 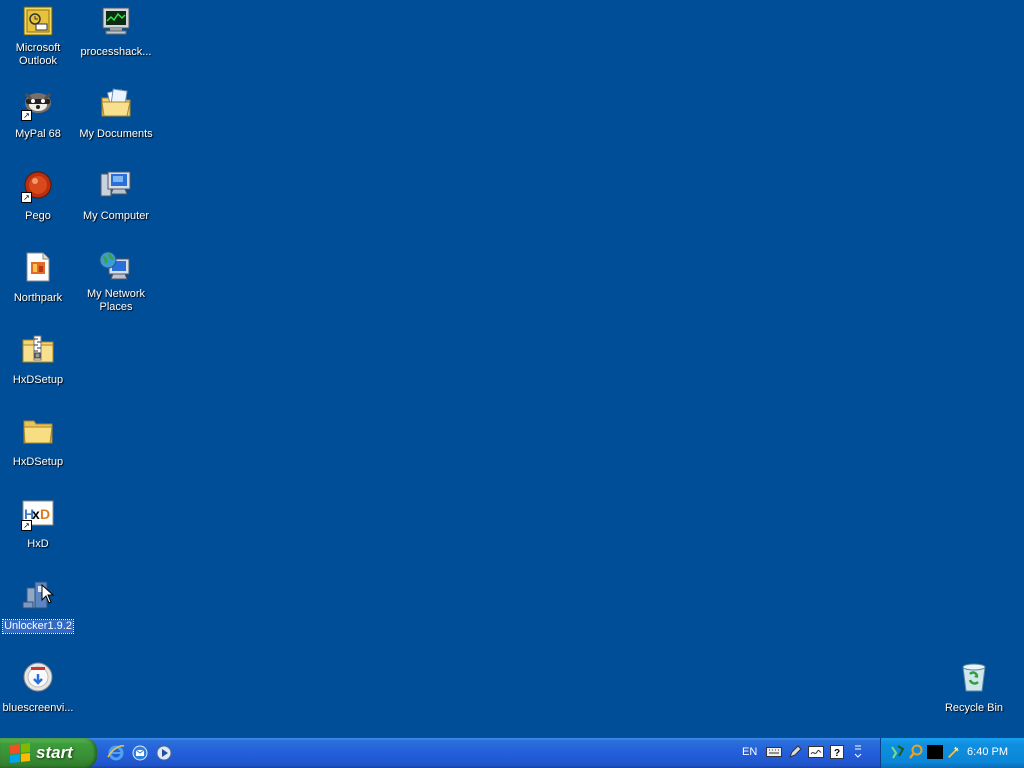 What do you see at coordinates (512, 753) in the screenshot?
I see `taskbar: start EN ? 6:40 PM` at bounding box center [512, 753].